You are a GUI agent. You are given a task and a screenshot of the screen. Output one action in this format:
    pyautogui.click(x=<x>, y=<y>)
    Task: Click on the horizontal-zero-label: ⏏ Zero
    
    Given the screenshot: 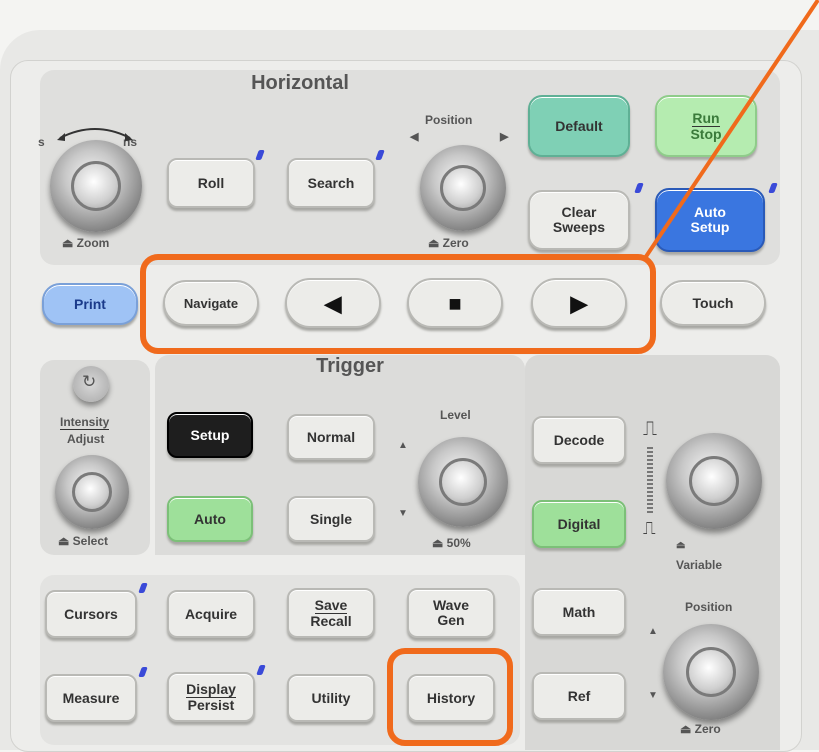 What is the action you would take?
    pyautogui.click(x=448, y=243)
    